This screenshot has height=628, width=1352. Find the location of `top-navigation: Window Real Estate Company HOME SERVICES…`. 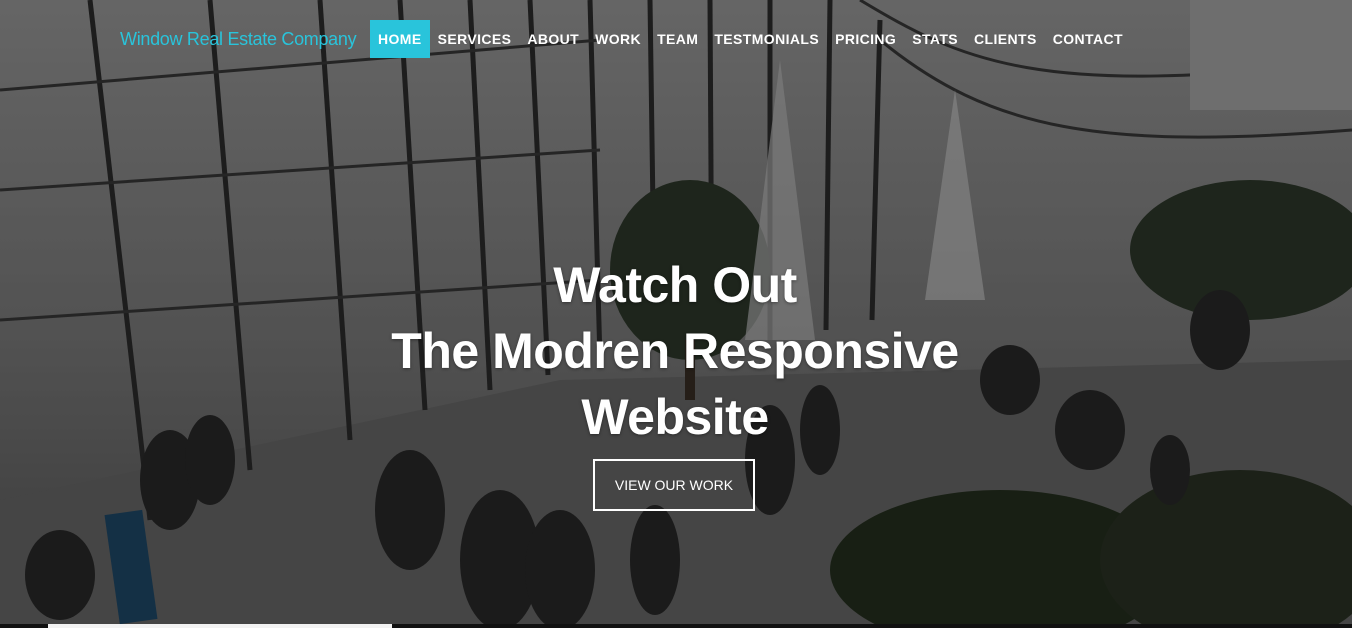

top-navigation: Window Real Estate Company HOME SERVICES… is located at coordinates (676, 39).